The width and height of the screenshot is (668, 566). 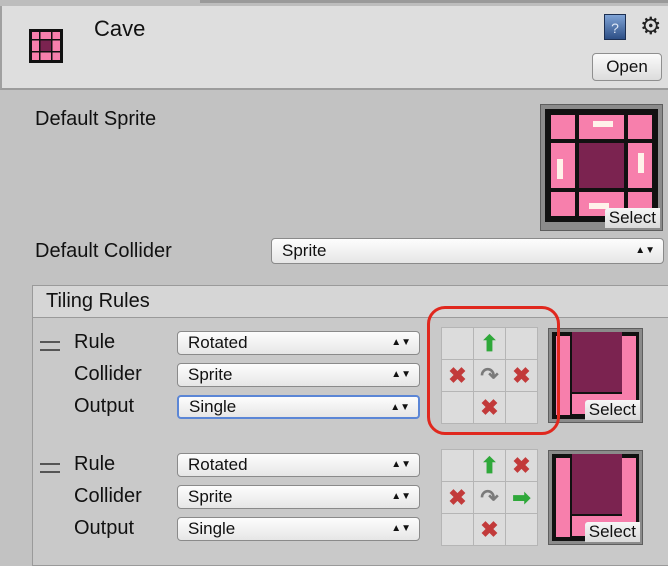 I want to click on rotate-icon: ↷, so click(x=489, y=497).